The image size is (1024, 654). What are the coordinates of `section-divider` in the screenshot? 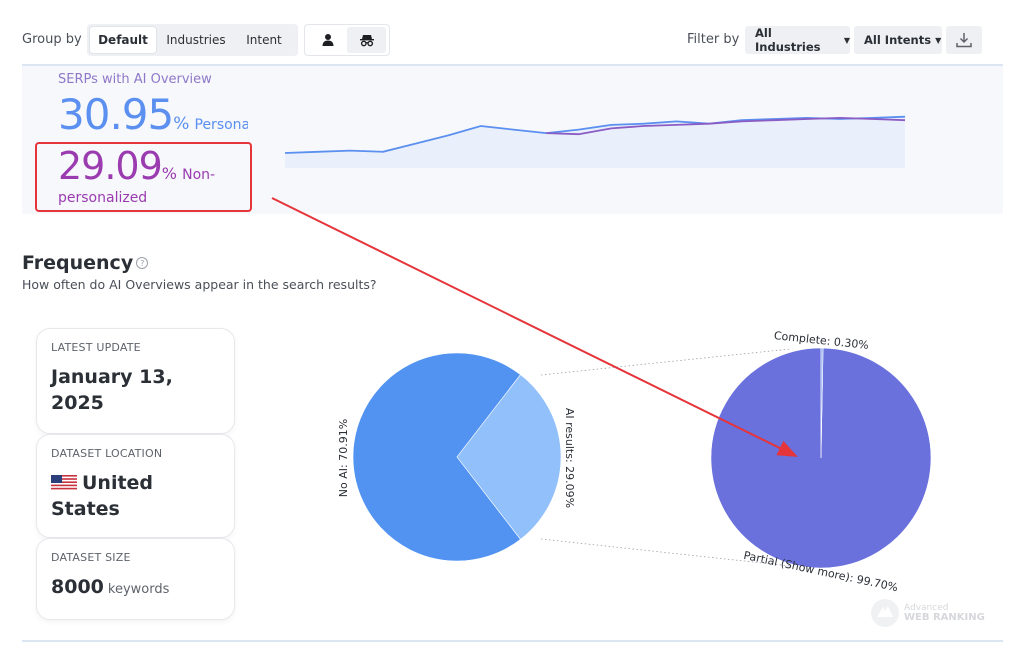 It's located at (512, 641).